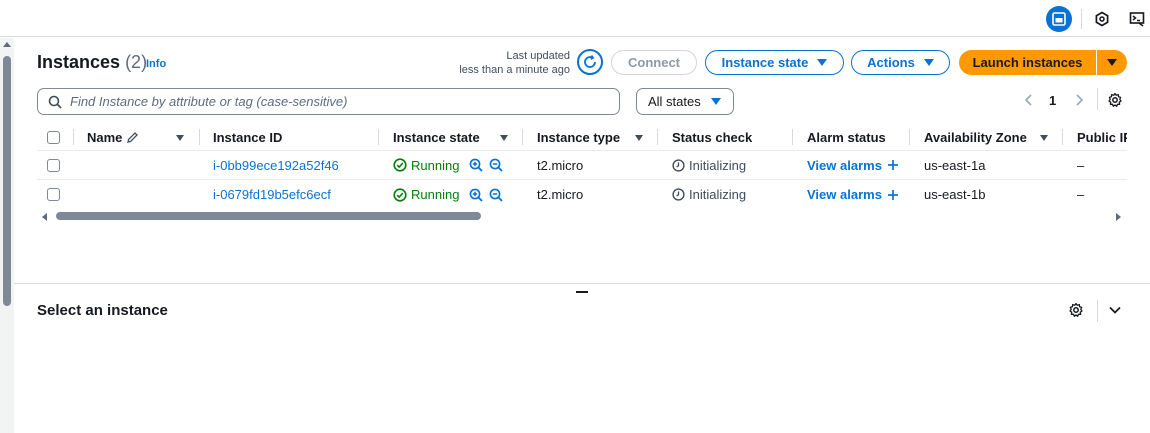 Image resolution: width=1150 pixels, height=433 pixels. What do you see at coordinates (582, 292) in the screenshot?
I see `resize-handle` at bounding box center [582, 292].